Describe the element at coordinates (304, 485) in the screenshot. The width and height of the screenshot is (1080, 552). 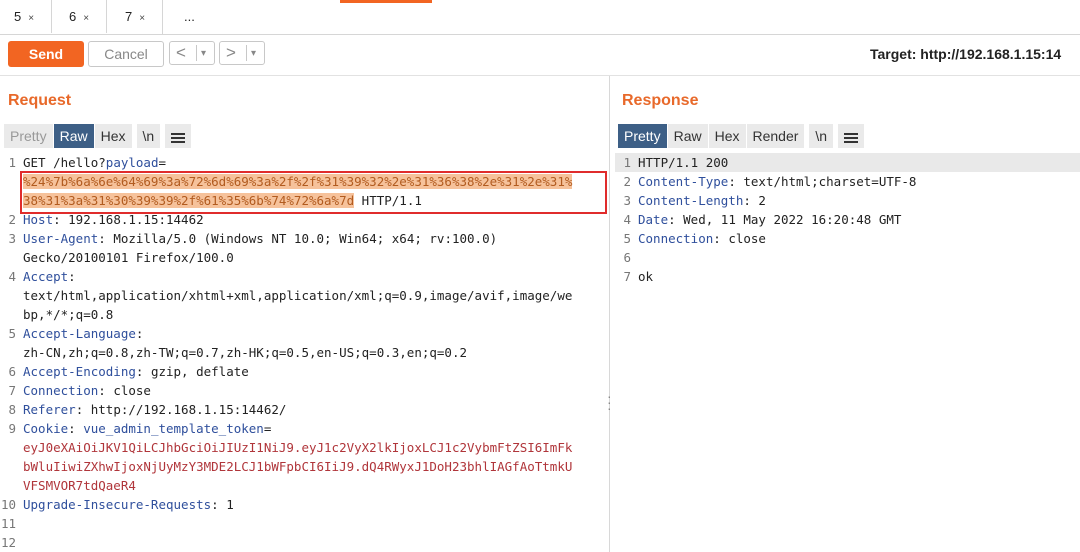
I see `code-line: VFSMVOR7tdQaeR4` at that location.